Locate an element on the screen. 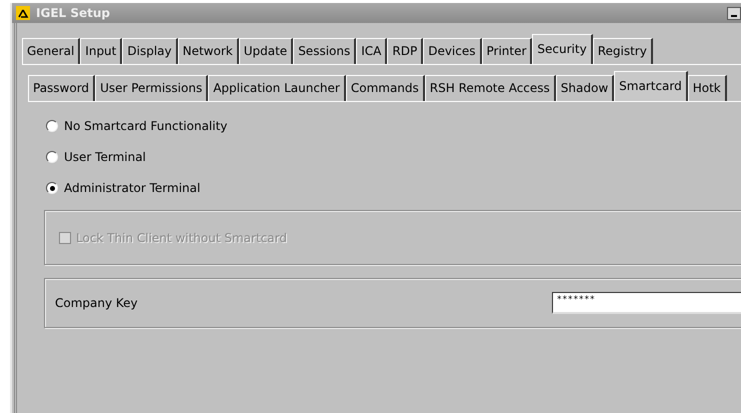 Image resolution: width=741 pixels, height=413 pixels. tab: Printer is located at coordinates (507, 51).